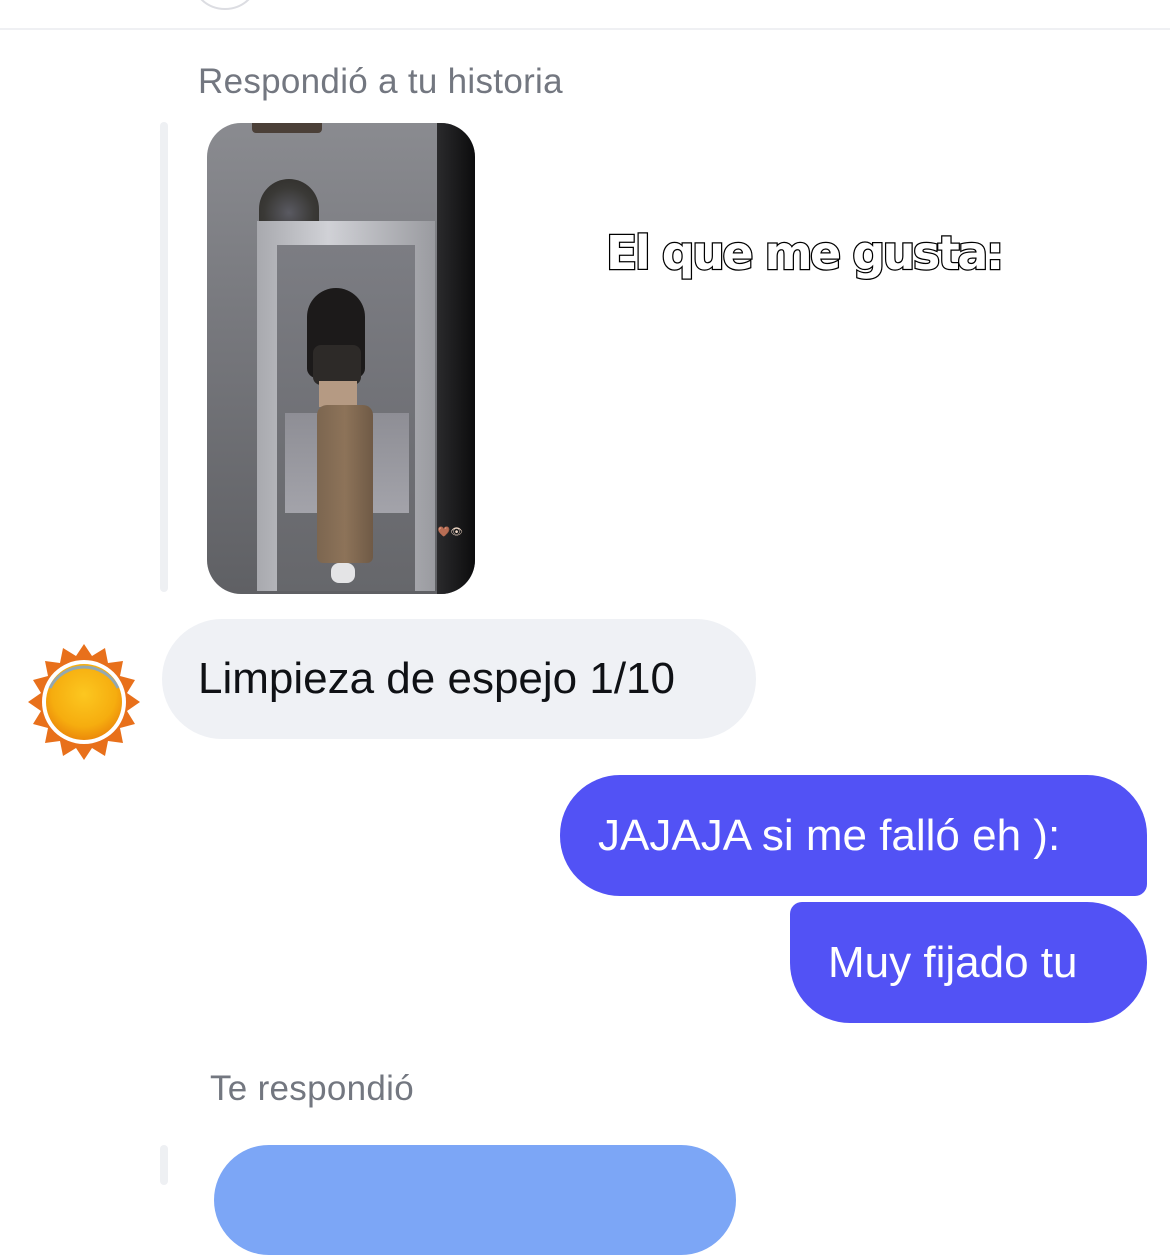  What do you see at coordinates (585, 29) in the screenshot?
I see `header-divider` at bounding box center [585, 29].